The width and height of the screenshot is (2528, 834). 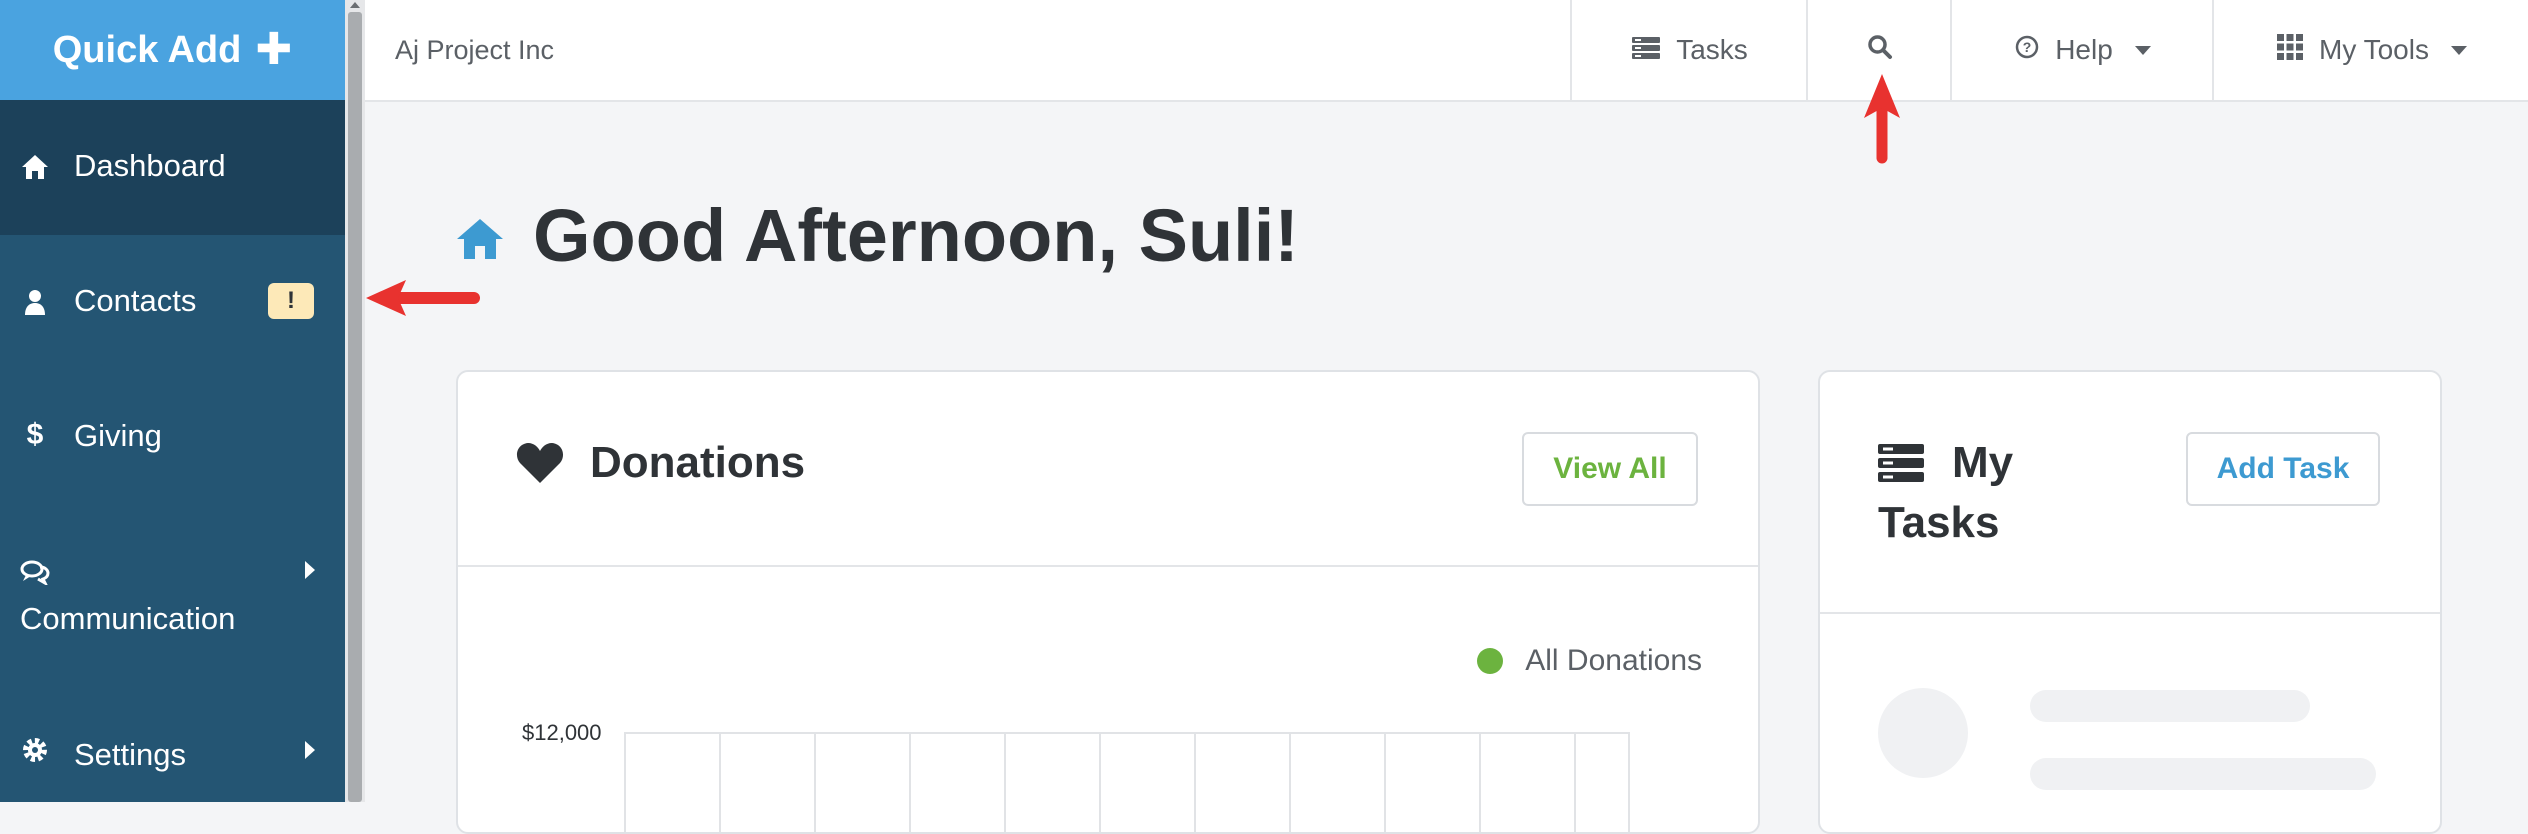 I want to click on organization-name: Aj Project Inc, so click(x=475, y=50).